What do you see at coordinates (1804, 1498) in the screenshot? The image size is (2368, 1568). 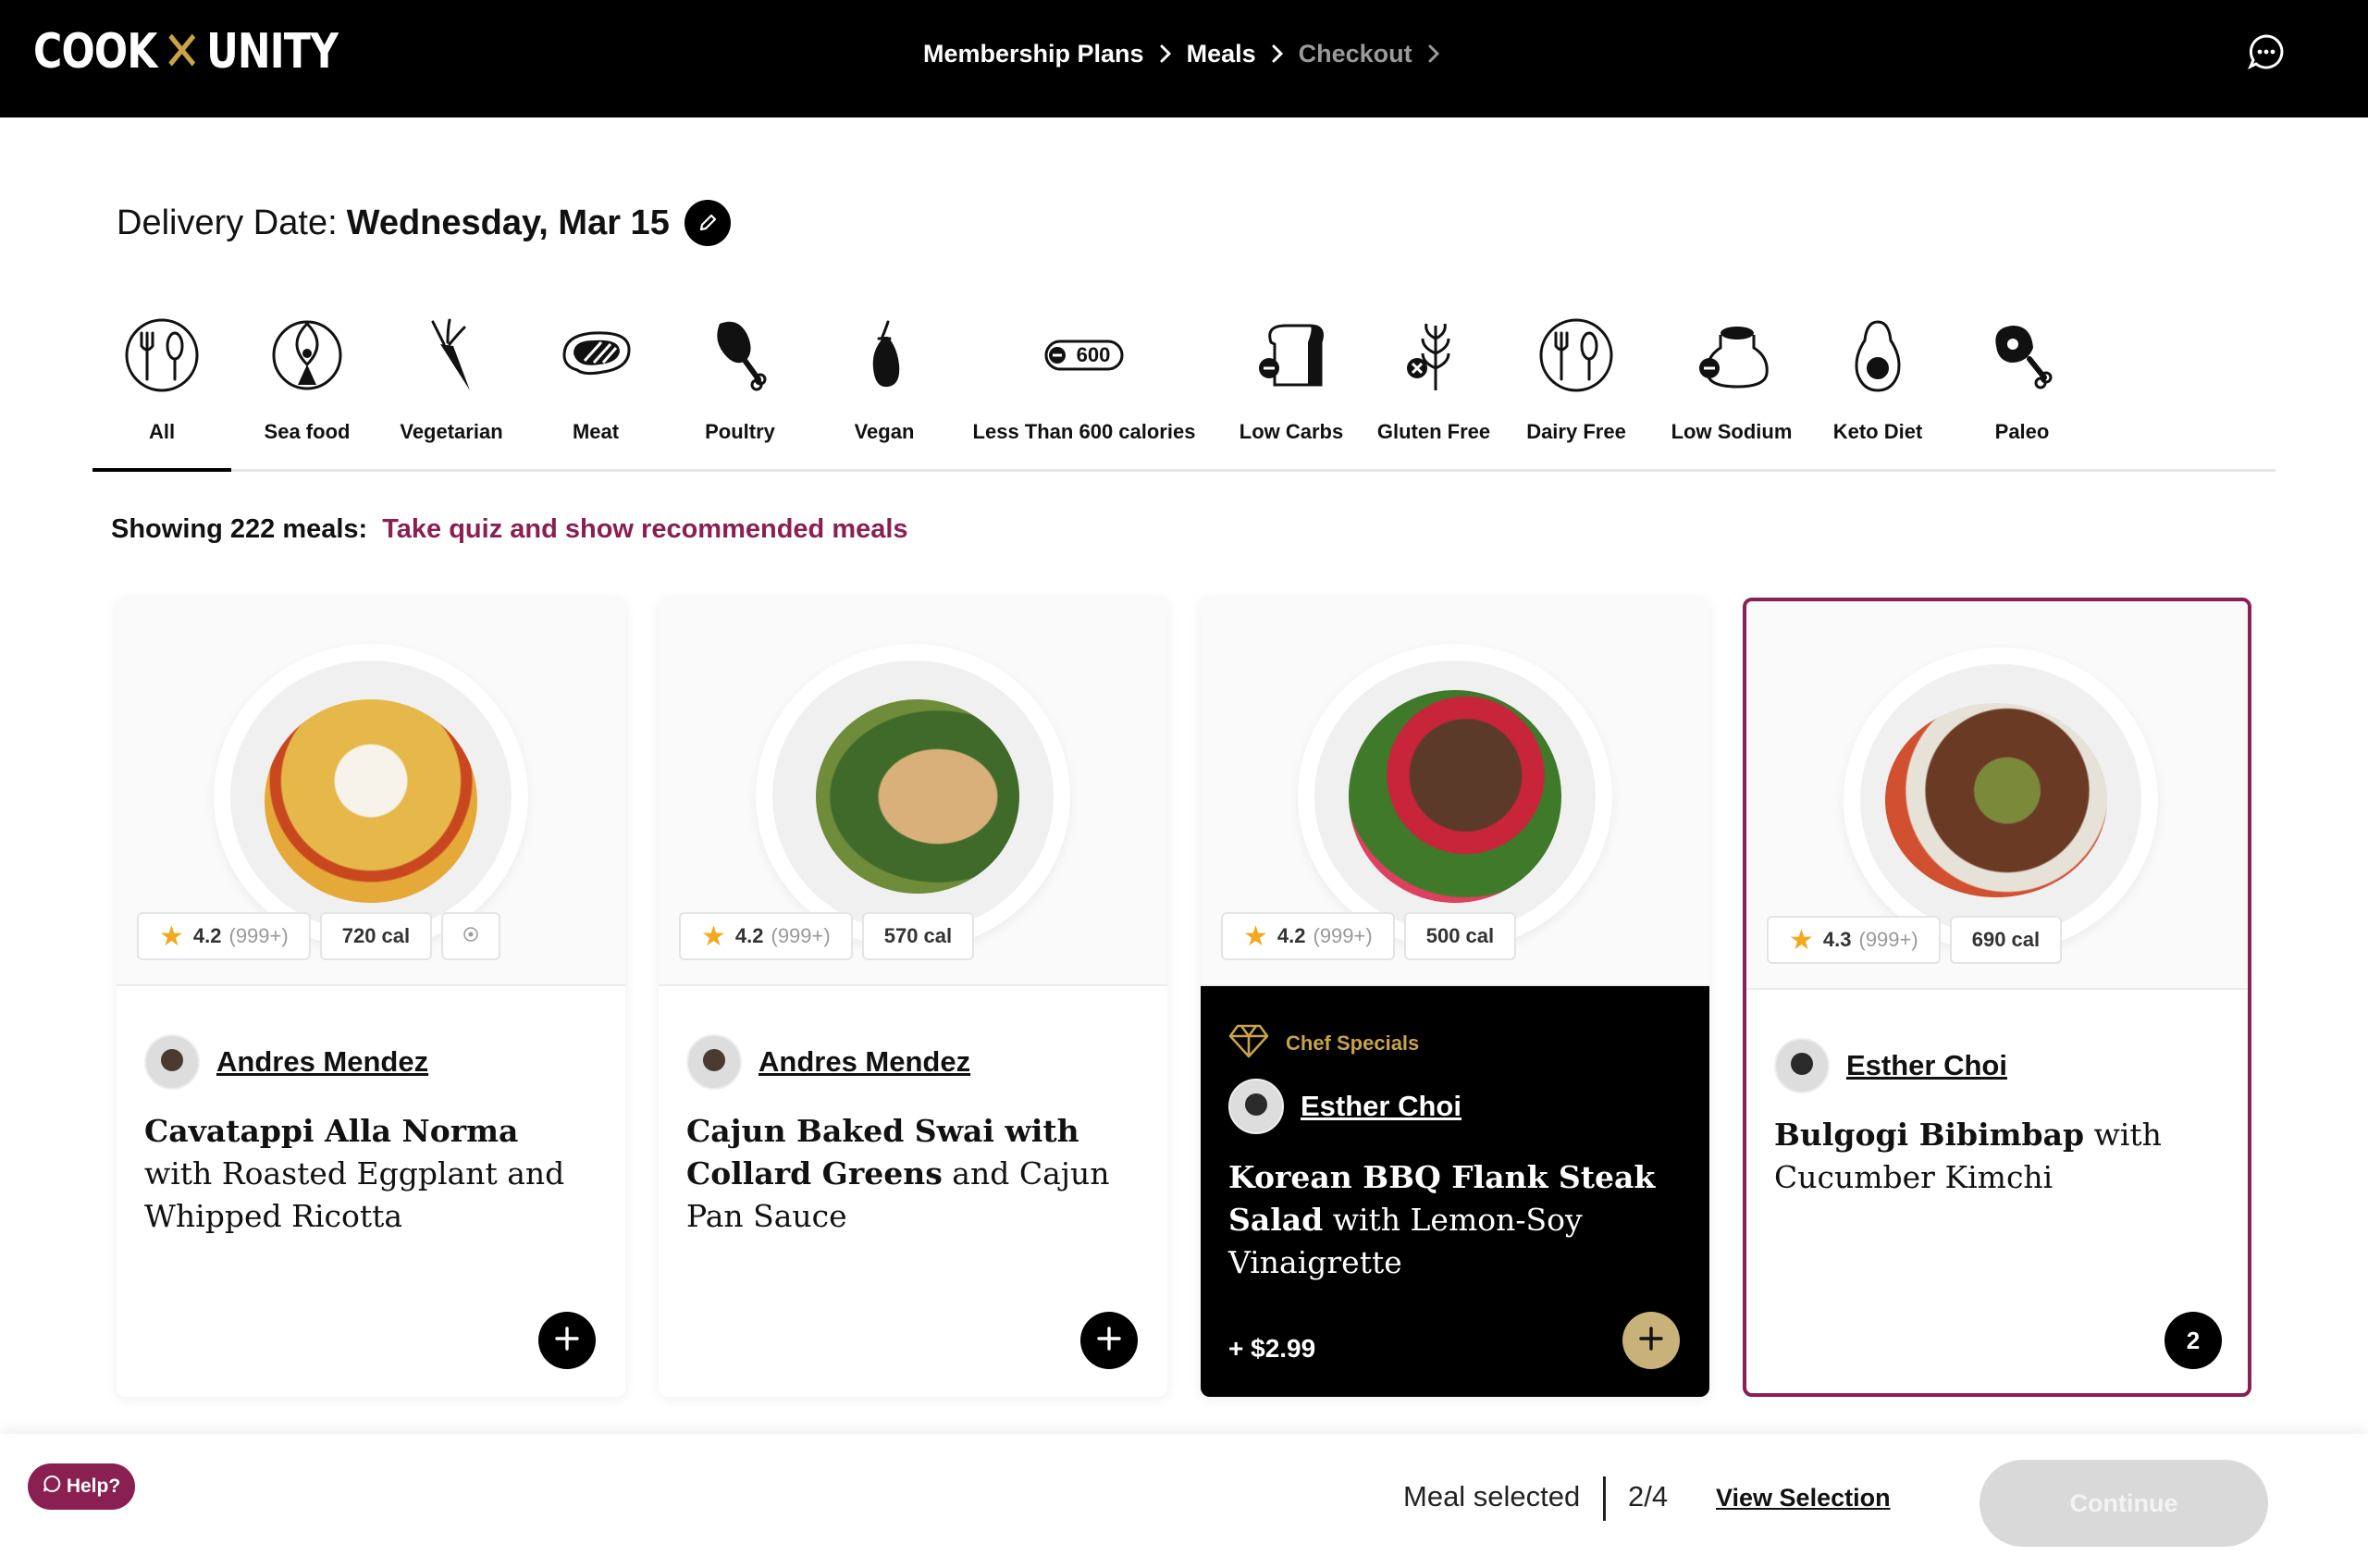 I see `view-selection-link: View Selection` at bounding box center [1804, 1498].